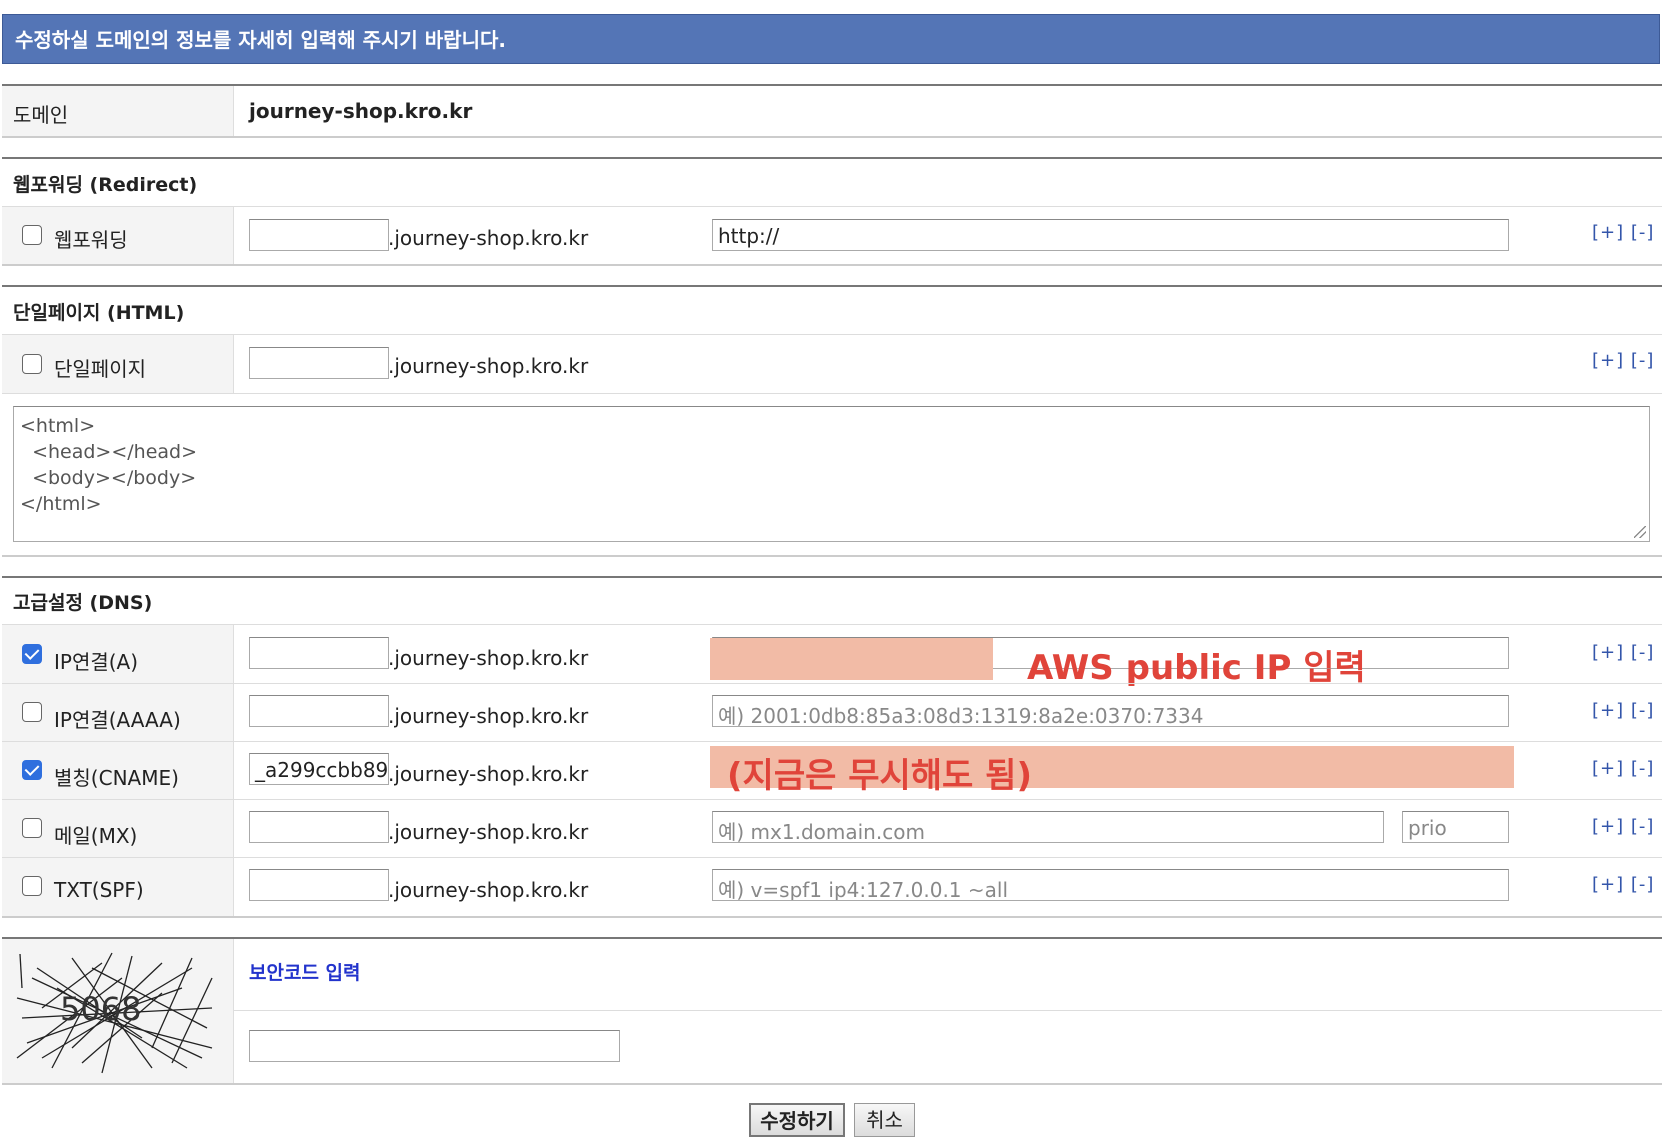 The width and height of the screenshot is (1676, 1142). I want to click on redirect-section-title: 웹포워딩 (Redirect), so click(105, 185).